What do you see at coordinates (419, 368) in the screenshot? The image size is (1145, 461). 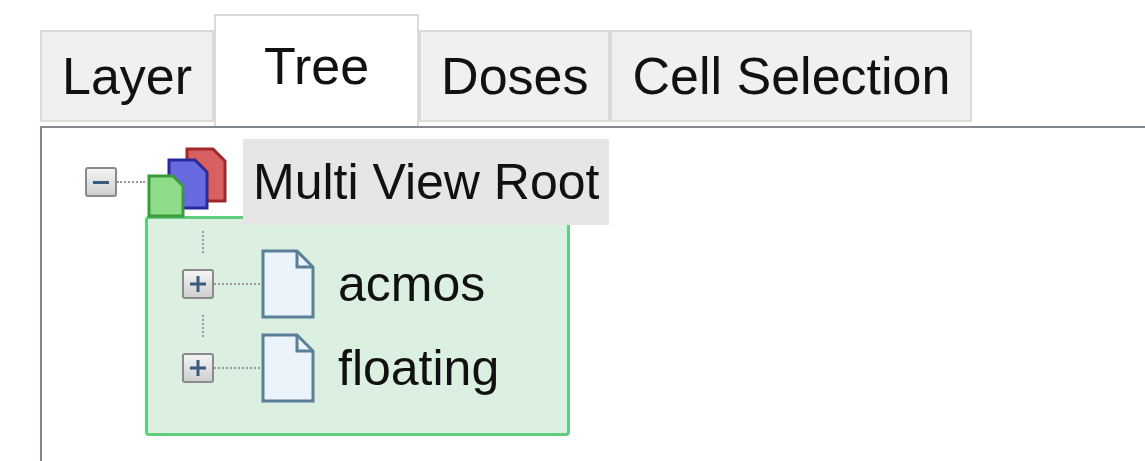 I see `tree-item: floating` at bounding box center [419, 368].